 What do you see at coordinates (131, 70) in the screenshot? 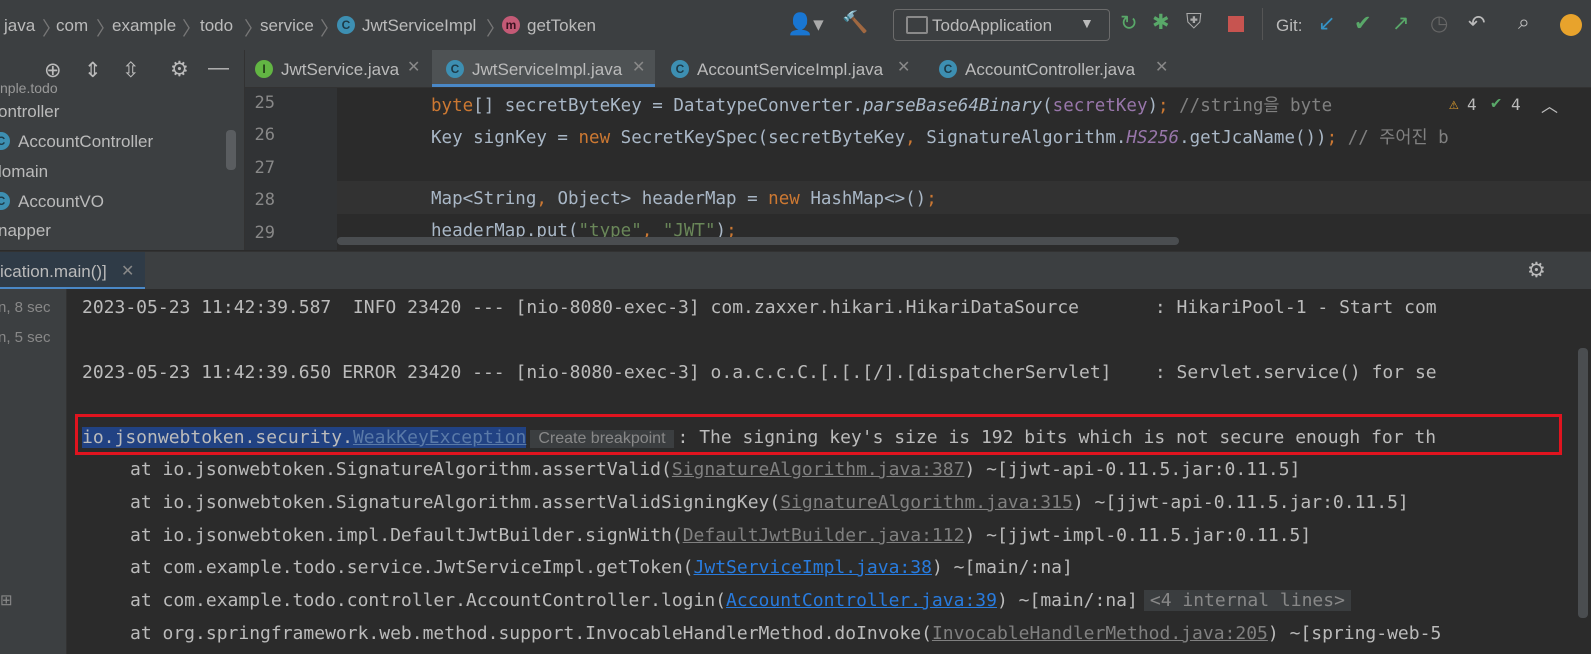
I see `collapse-all-icon: ⇳` at bounding box center [131, 70].